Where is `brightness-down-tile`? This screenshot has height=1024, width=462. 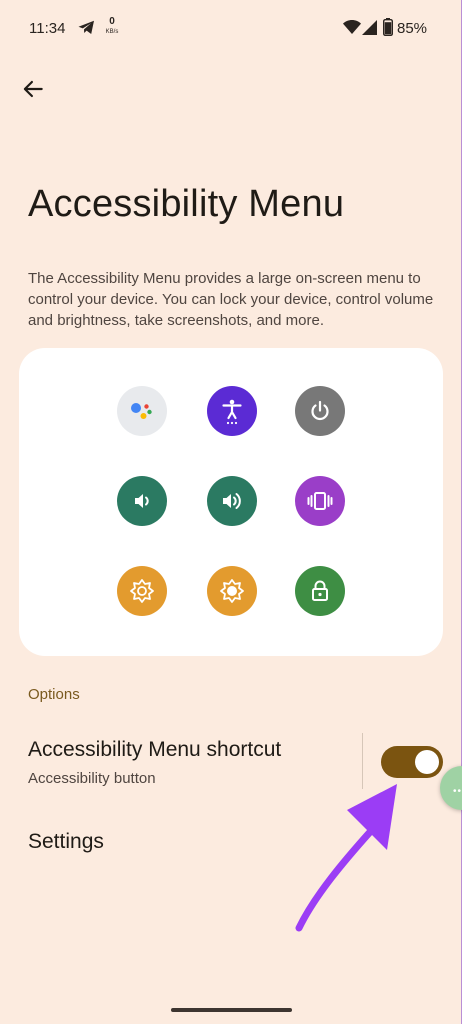
brightness-down-tile is located at coordinates (142, 591).